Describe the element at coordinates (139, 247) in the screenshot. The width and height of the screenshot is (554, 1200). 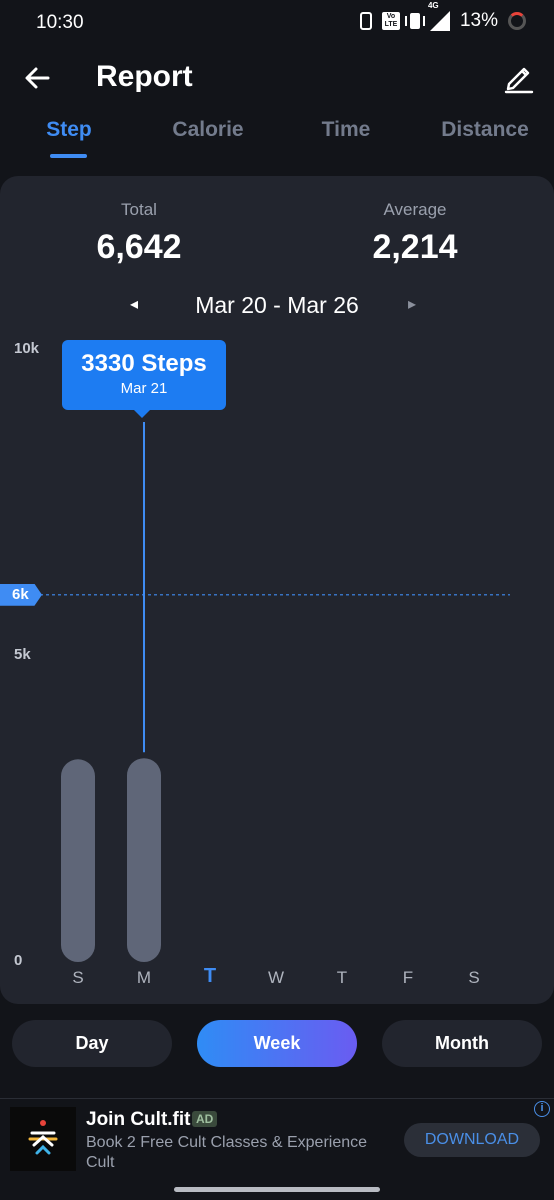
I see `total-value: 6,642` at that location.